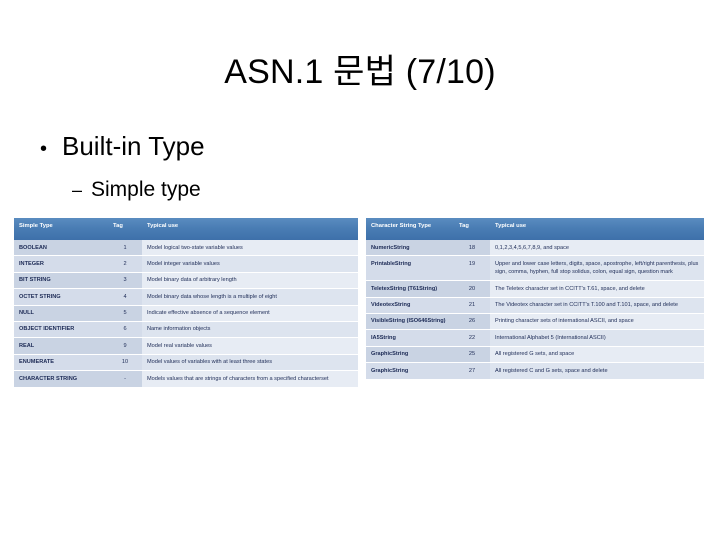 This screenshot has width=720, height=540. What do you see at coordinates (410, 229) in the screenshot?
I see `column-header-character-string-type: Character String Type` at bounding box center [410, 229].